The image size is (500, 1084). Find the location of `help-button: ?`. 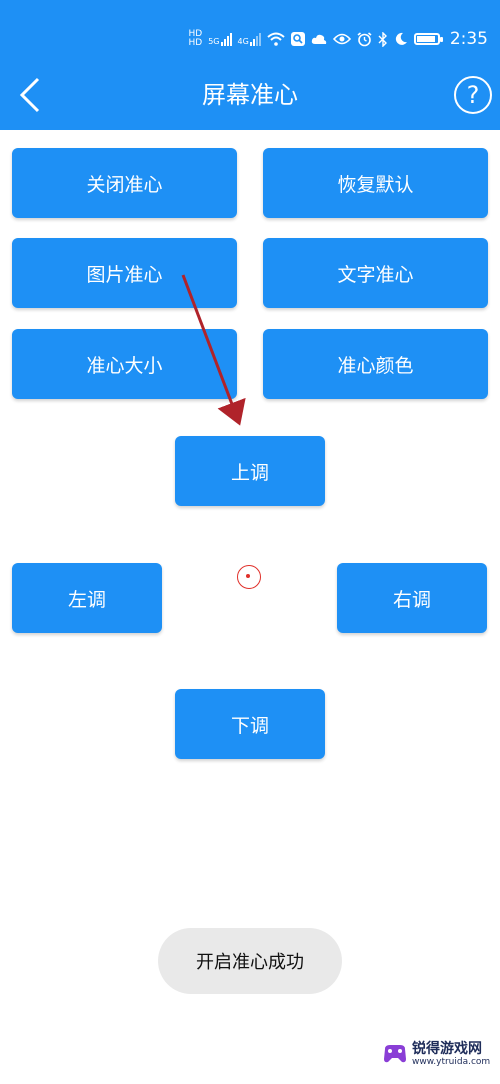

help-button: ? is located at coordinates (473, 95).